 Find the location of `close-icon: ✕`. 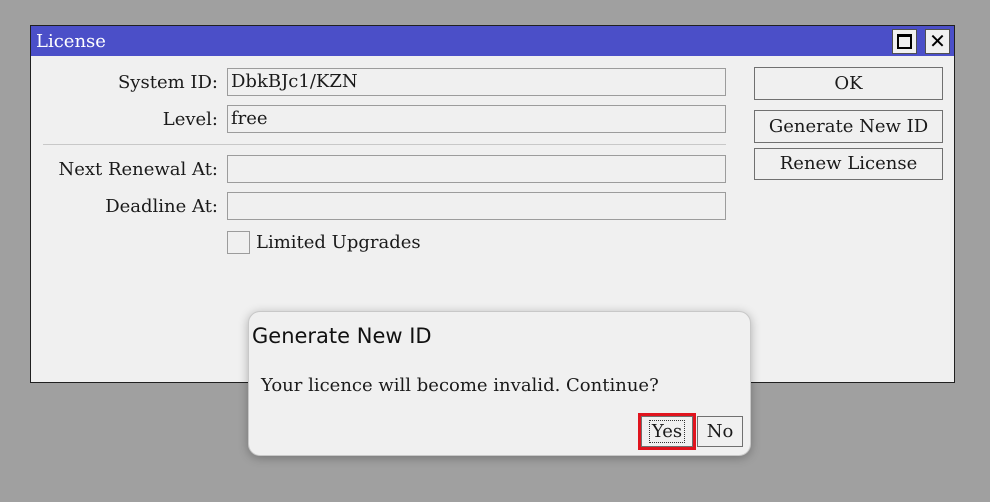

close-icon: ✕ is located at coordinates (937, 41).